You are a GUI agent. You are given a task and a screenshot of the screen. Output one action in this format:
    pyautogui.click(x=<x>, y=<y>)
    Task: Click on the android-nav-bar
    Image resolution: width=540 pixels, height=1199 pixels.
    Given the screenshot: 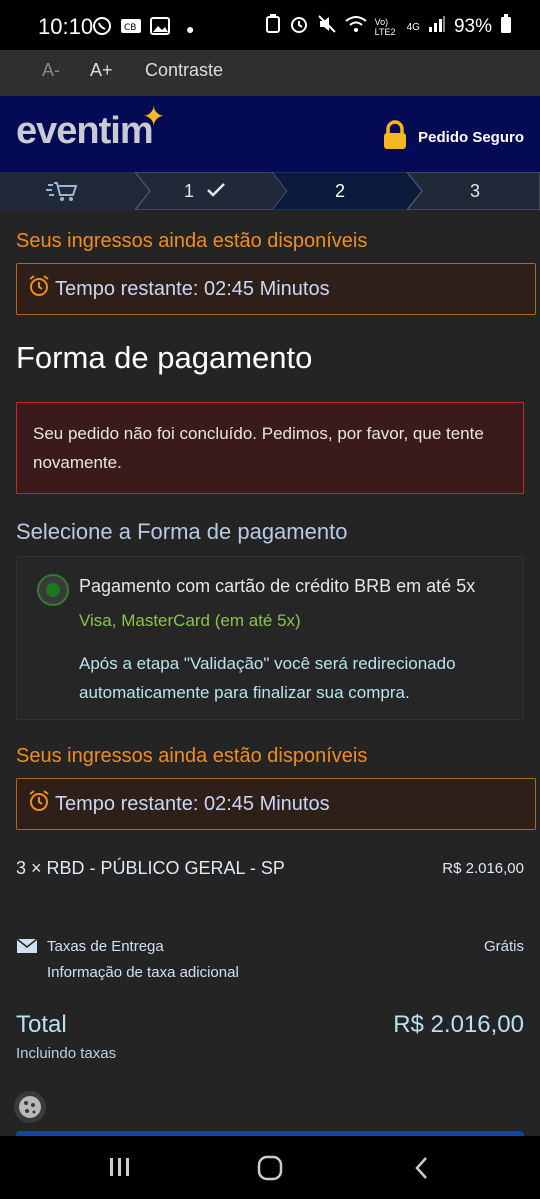 What is the action you would take?
    pyautogui.click(x=270, y=1167)
    